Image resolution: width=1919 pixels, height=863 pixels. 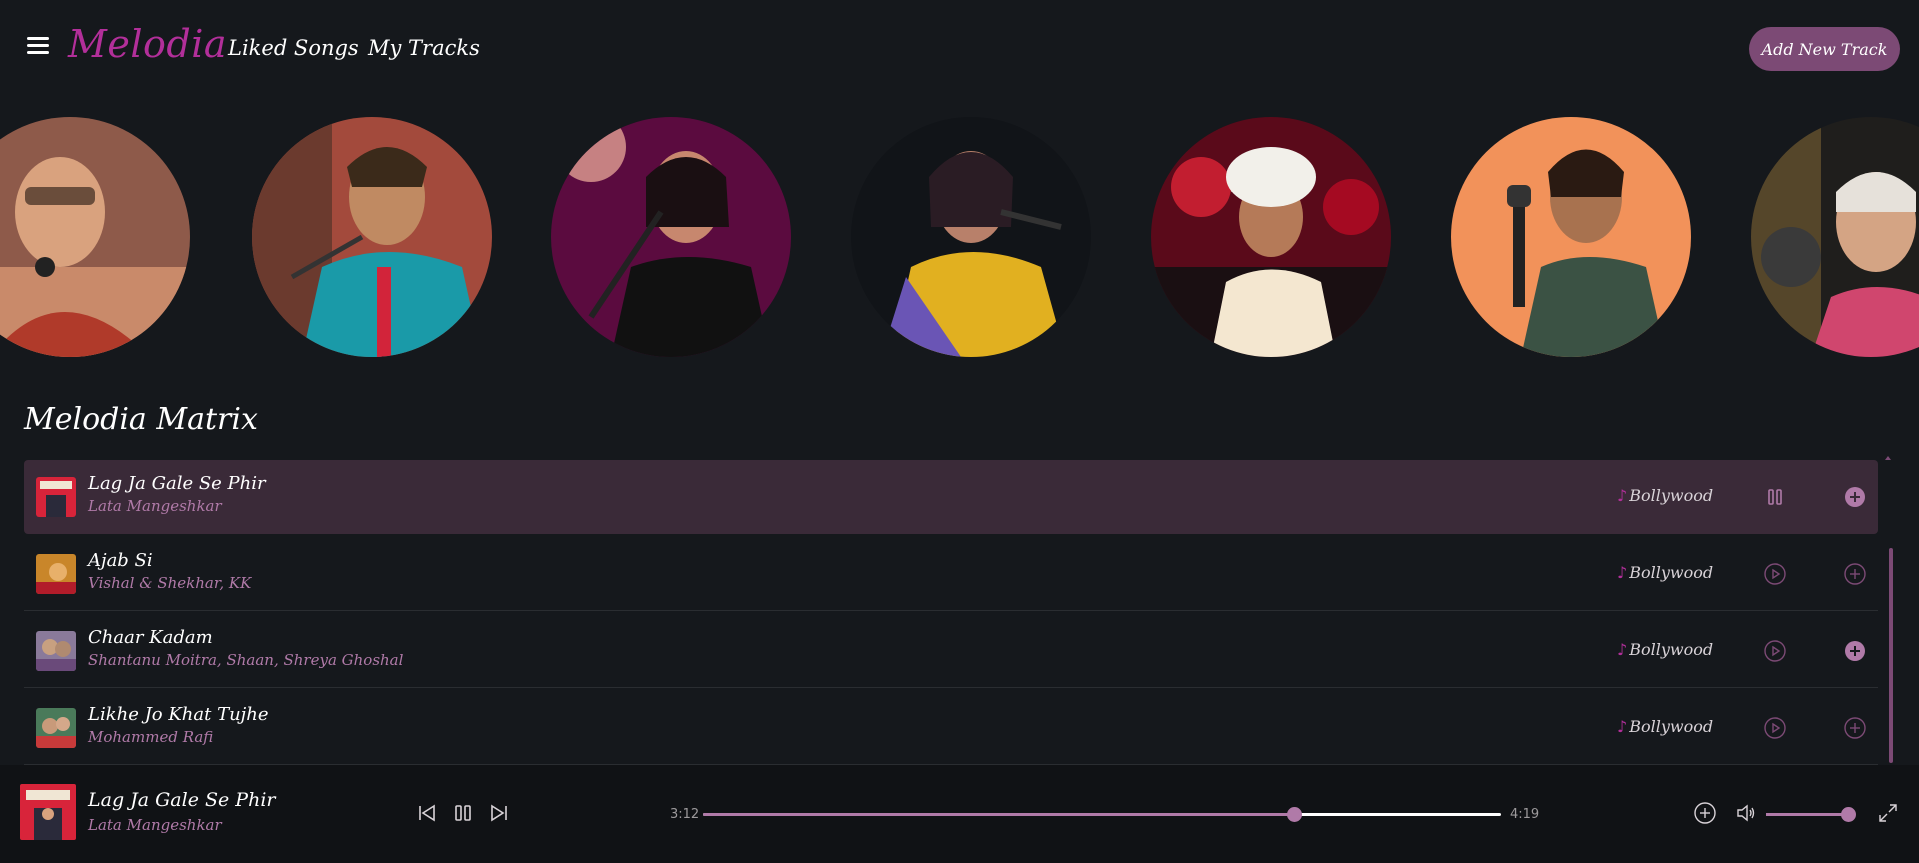 I want to click on track-artist: Vishal & Shekhar, KK, so click(x=170, y=583).